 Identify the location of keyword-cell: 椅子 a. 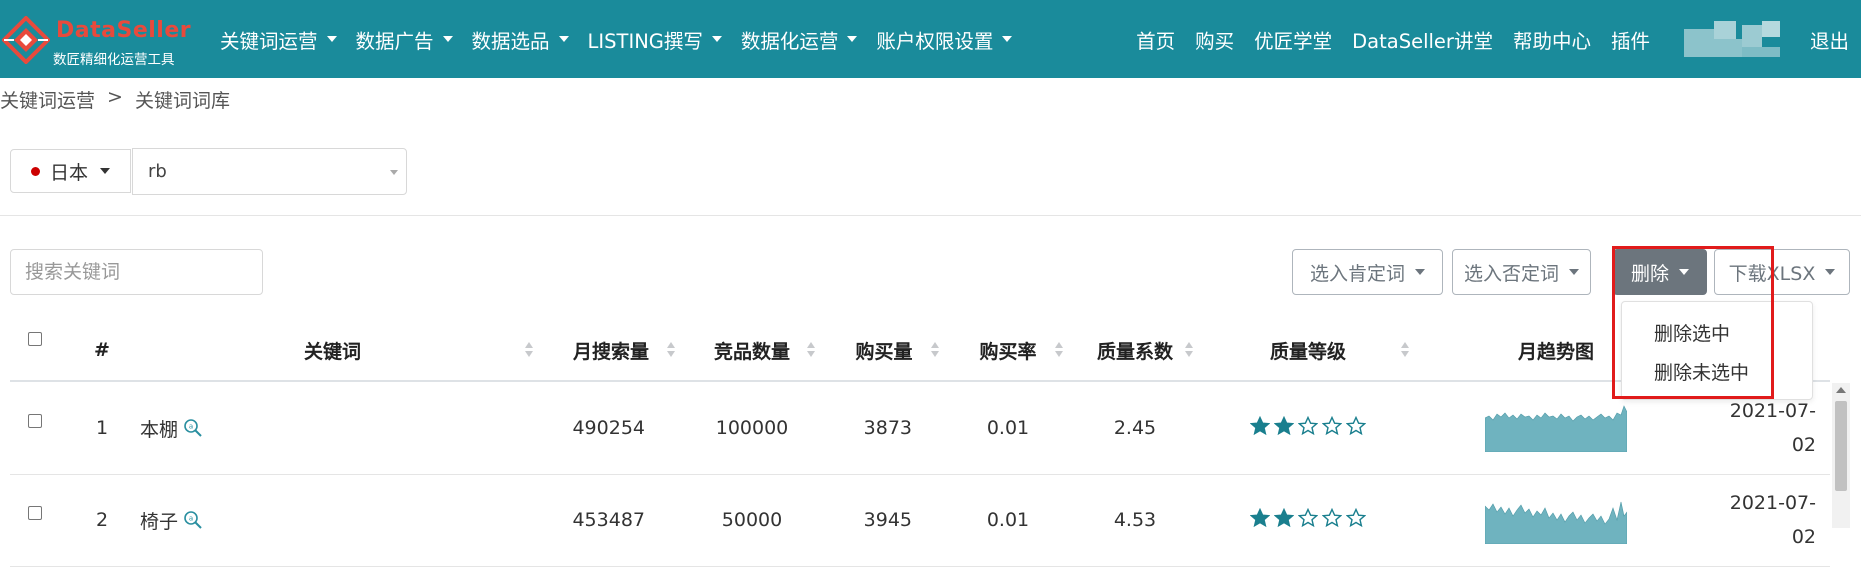
(171, 520).